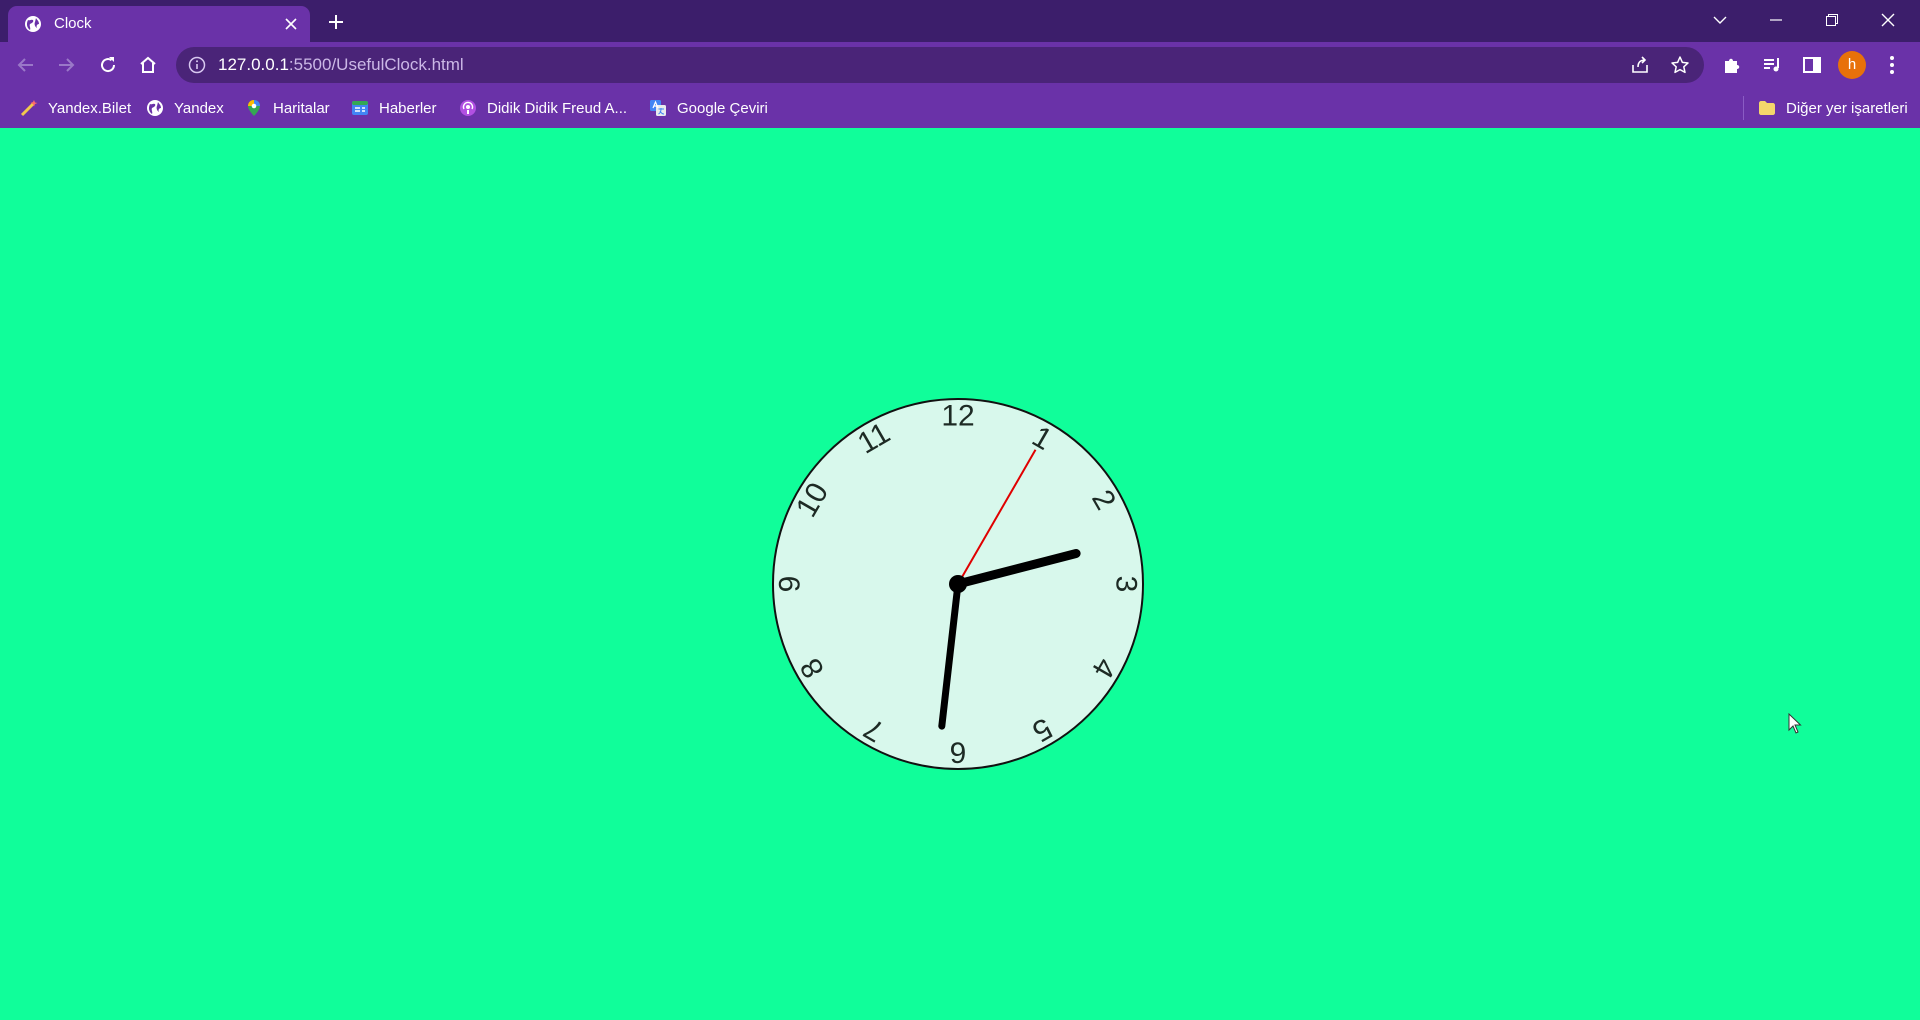 This screenshot has height=1020, width=1920. Describe the element at coordinates (658, 108) in the screenshot. I see `translate-icon` at that location.